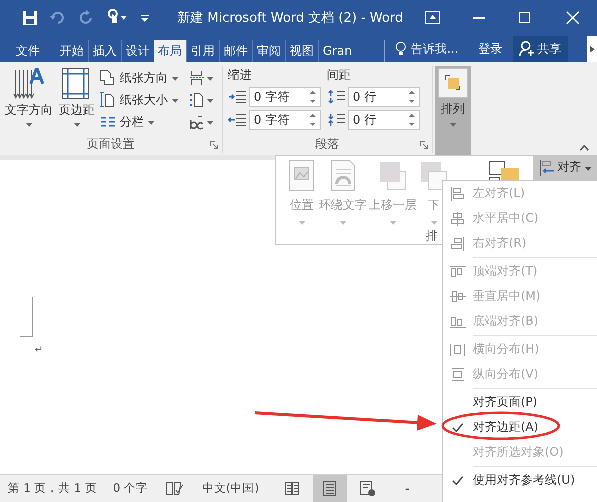 This screenshot has width=597, height=502. Describe the element at coordinates (29, 84) in the screenshot. I see `text-direction-icon` at that location.